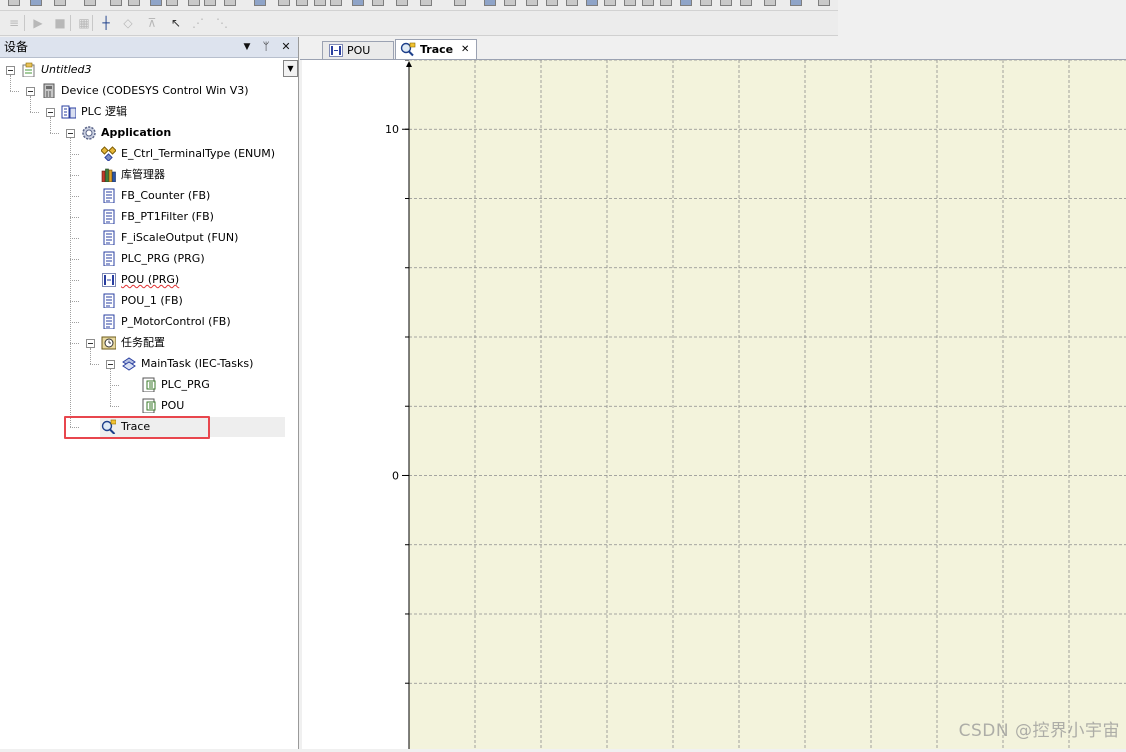 Image resolution: width=1126 pixels, height=752 pixels. I want to click on tree-item-fb-pt1filter: FB_PT1Filter (FB), so click(140, 217).